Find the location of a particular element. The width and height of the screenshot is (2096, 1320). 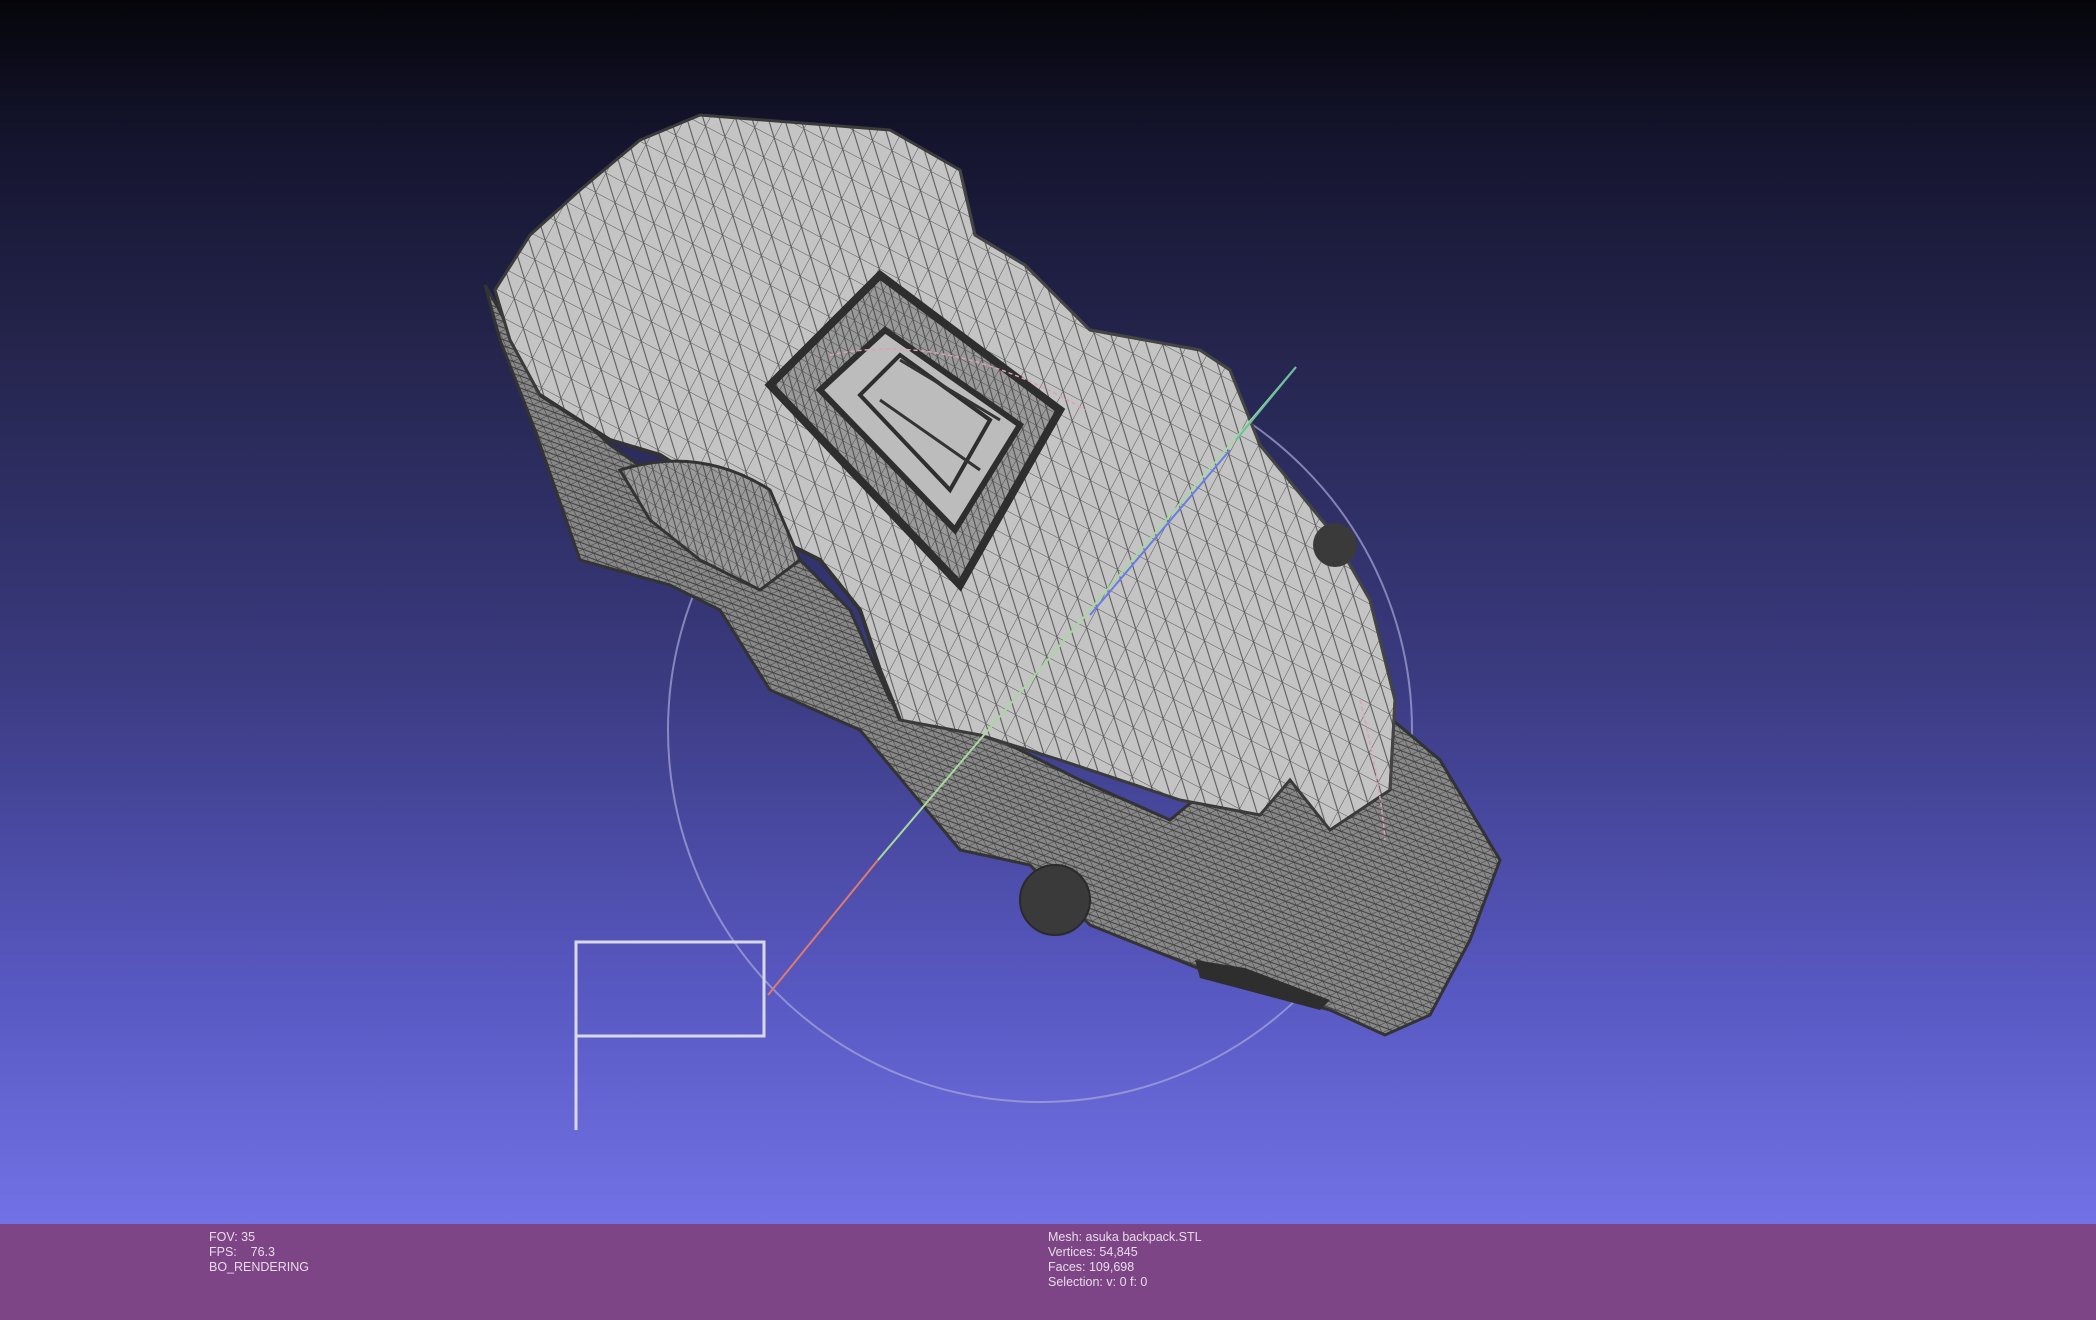

render-mode-label: BO_RENDERING is located at coordinates (259, 1267).